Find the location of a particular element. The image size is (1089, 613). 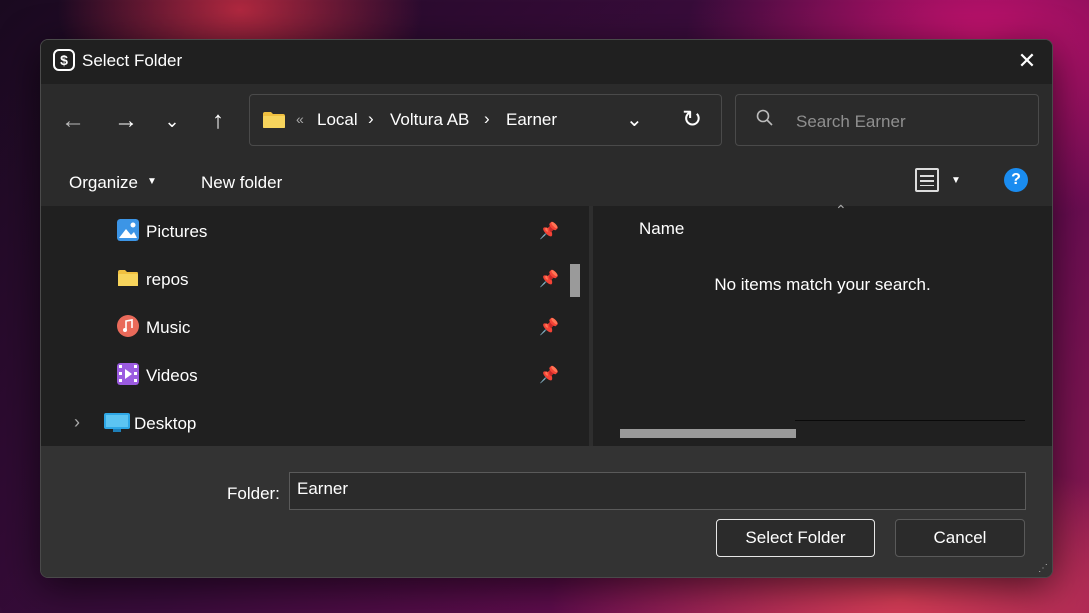

window-title: Select Folder is located at coordinates (132, 60).